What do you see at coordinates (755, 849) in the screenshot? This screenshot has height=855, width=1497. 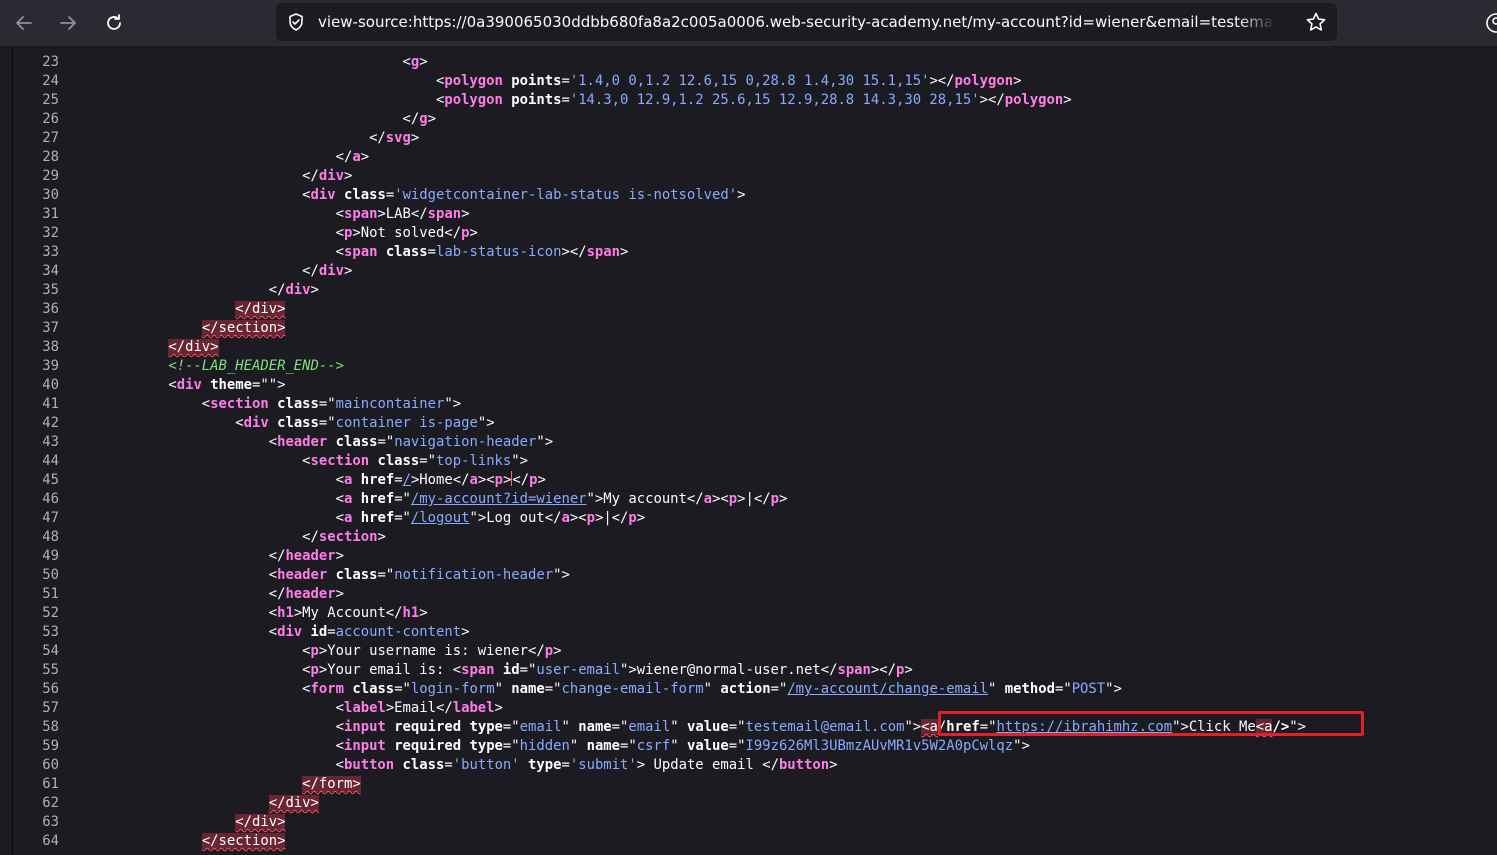 I see `partial-bottom-line` at bounding box center [755, 849].